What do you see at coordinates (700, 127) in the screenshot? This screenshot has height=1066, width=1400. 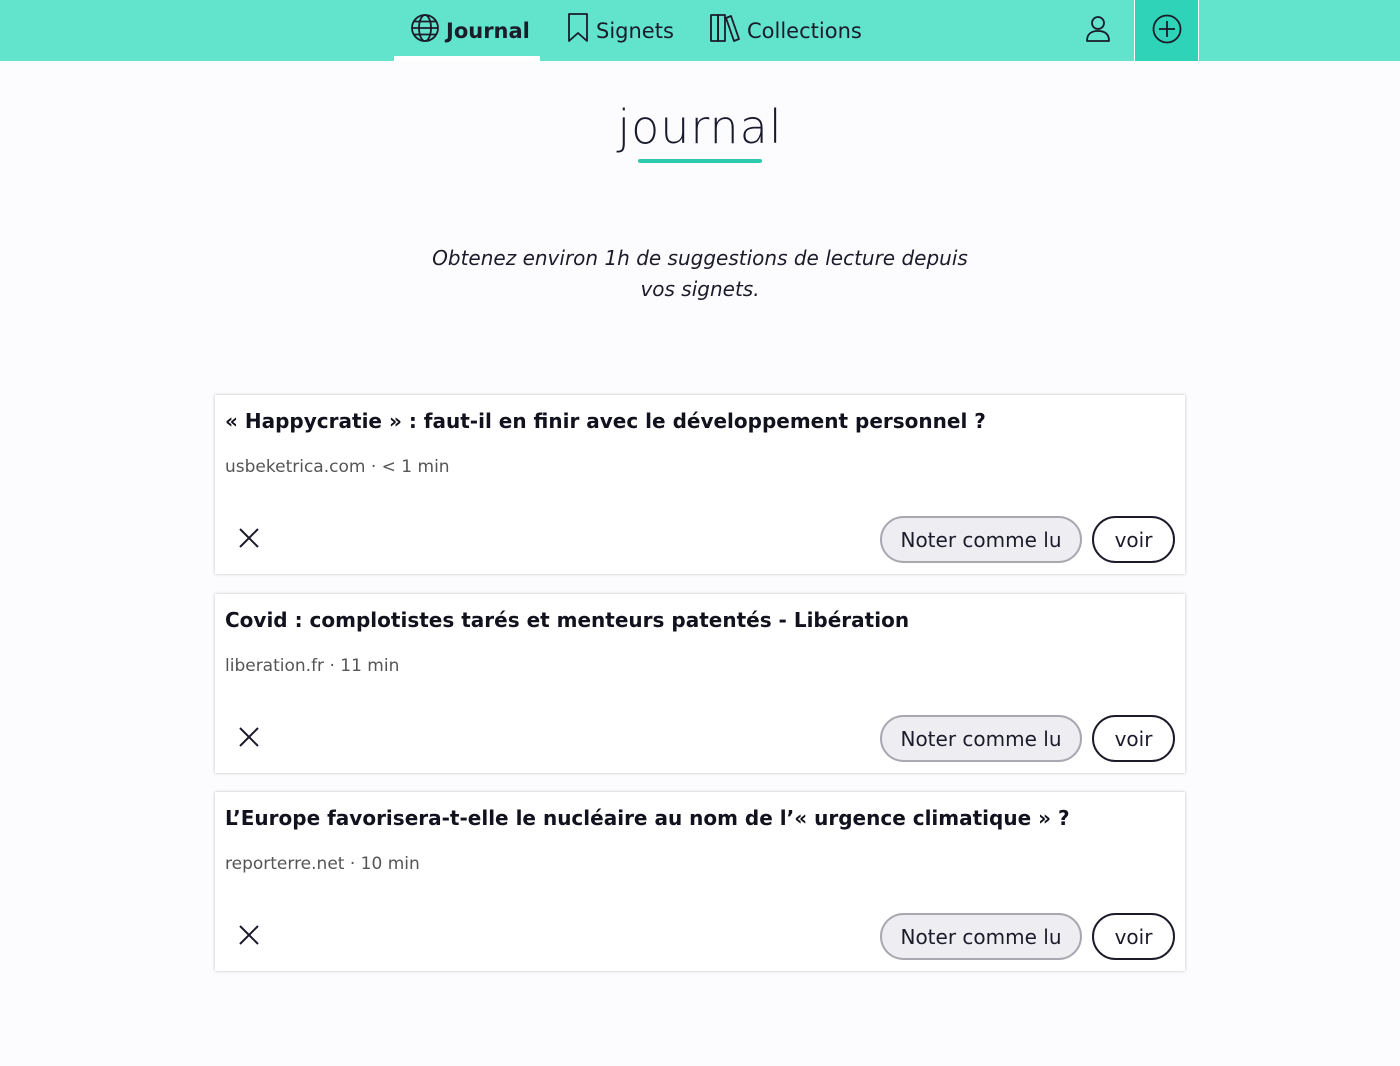 I see `page-logo: journal` at bounding box center [700, 127].